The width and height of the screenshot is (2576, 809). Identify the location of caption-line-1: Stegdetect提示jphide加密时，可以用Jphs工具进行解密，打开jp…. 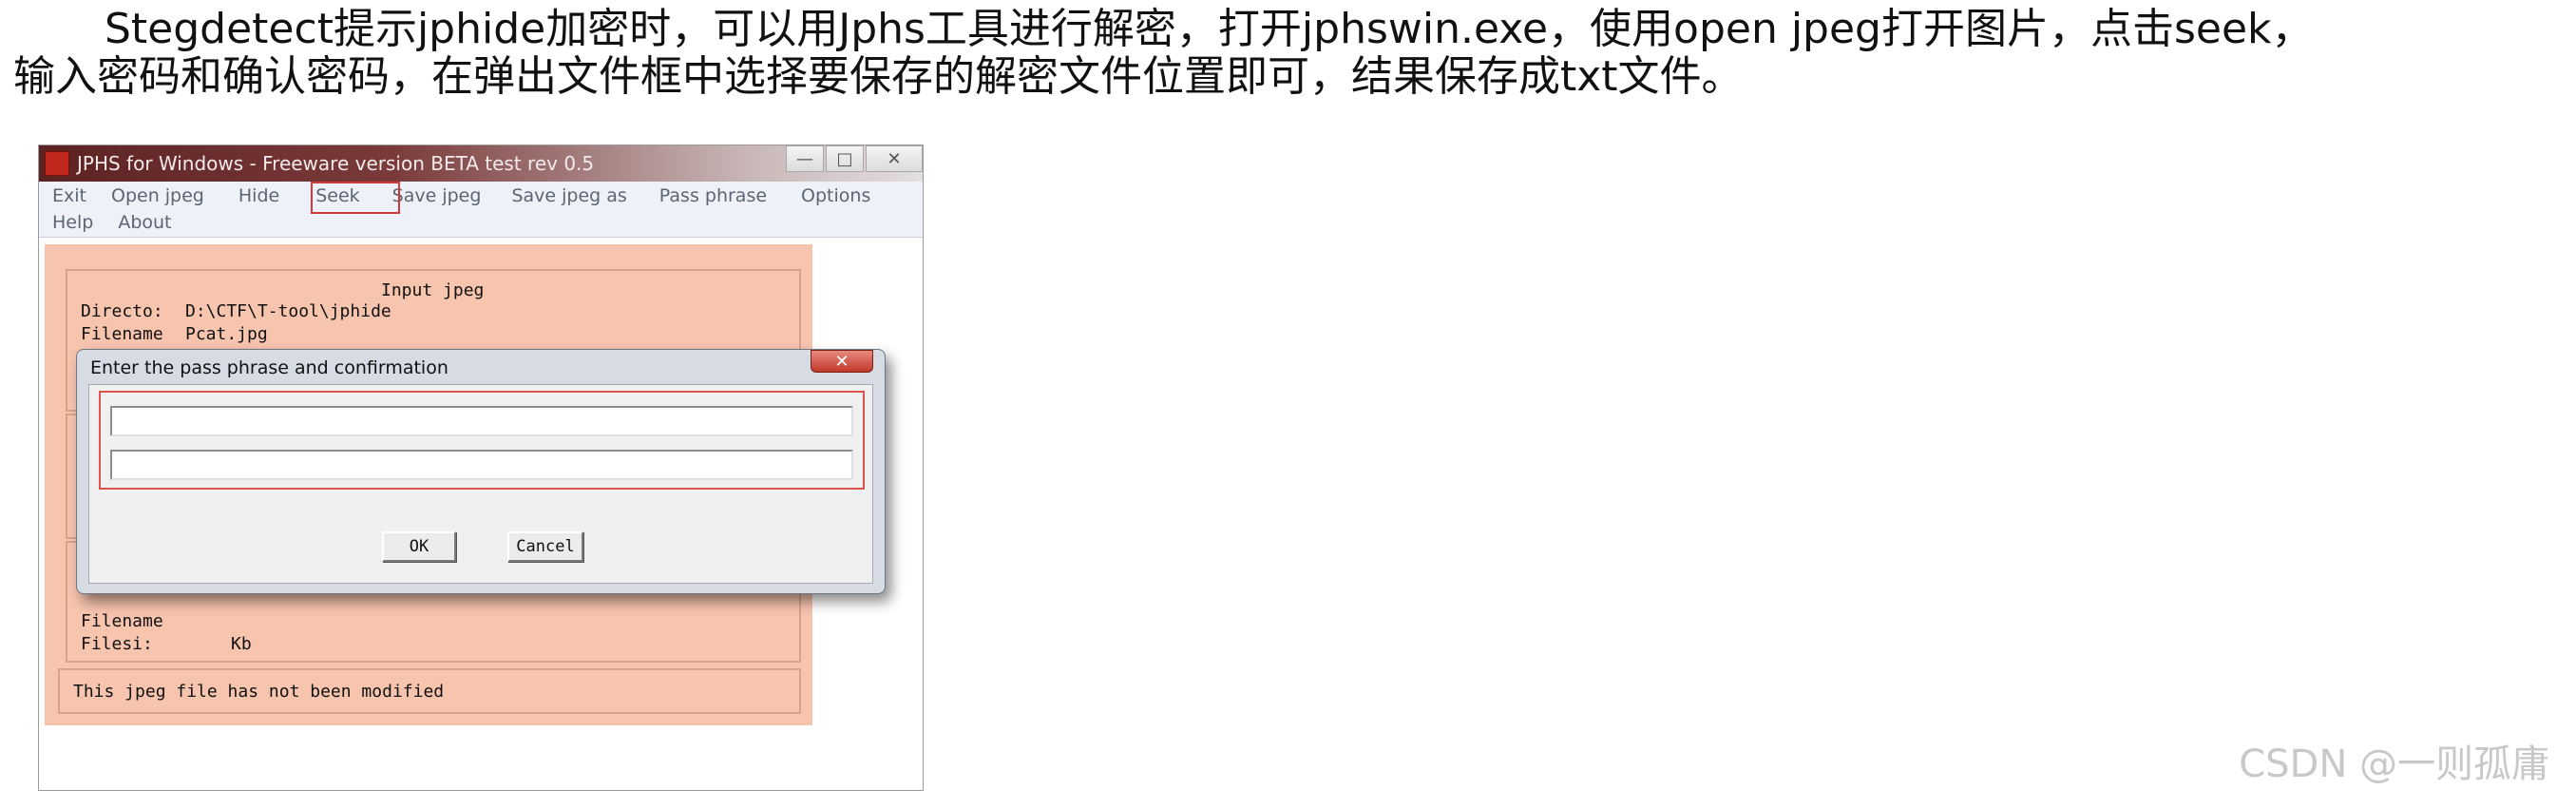
(1209, 29).